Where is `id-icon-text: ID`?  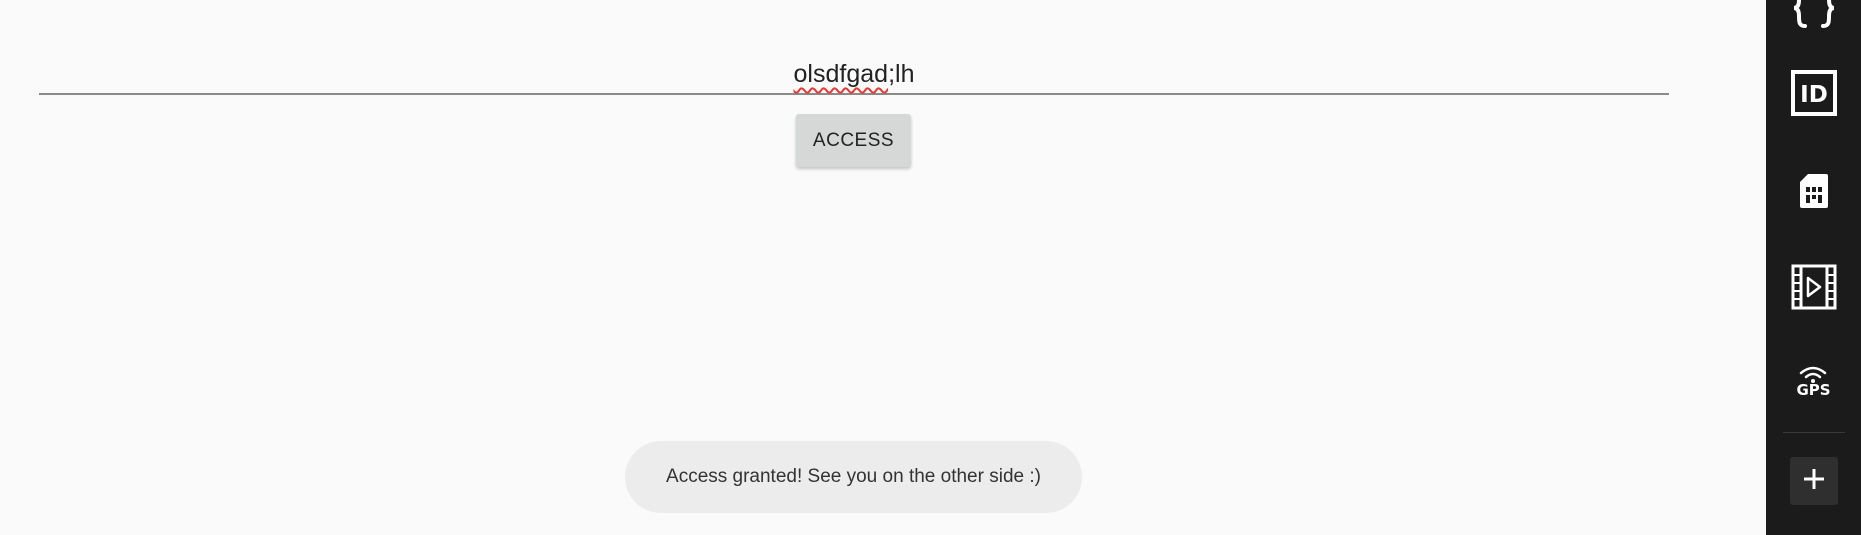
id-icon-text: ID is located at coordinates (1814, 95).